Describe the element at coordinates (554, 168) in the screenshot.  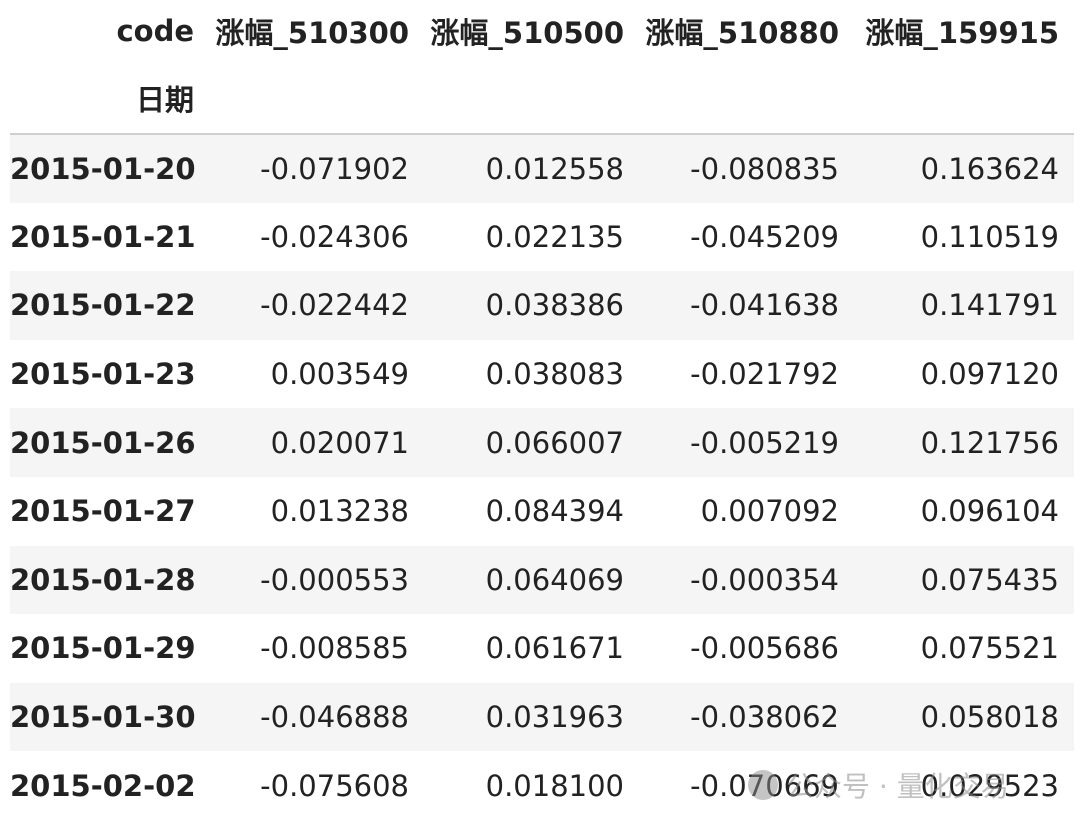
I see `cell-value: 0.012558` at that location.